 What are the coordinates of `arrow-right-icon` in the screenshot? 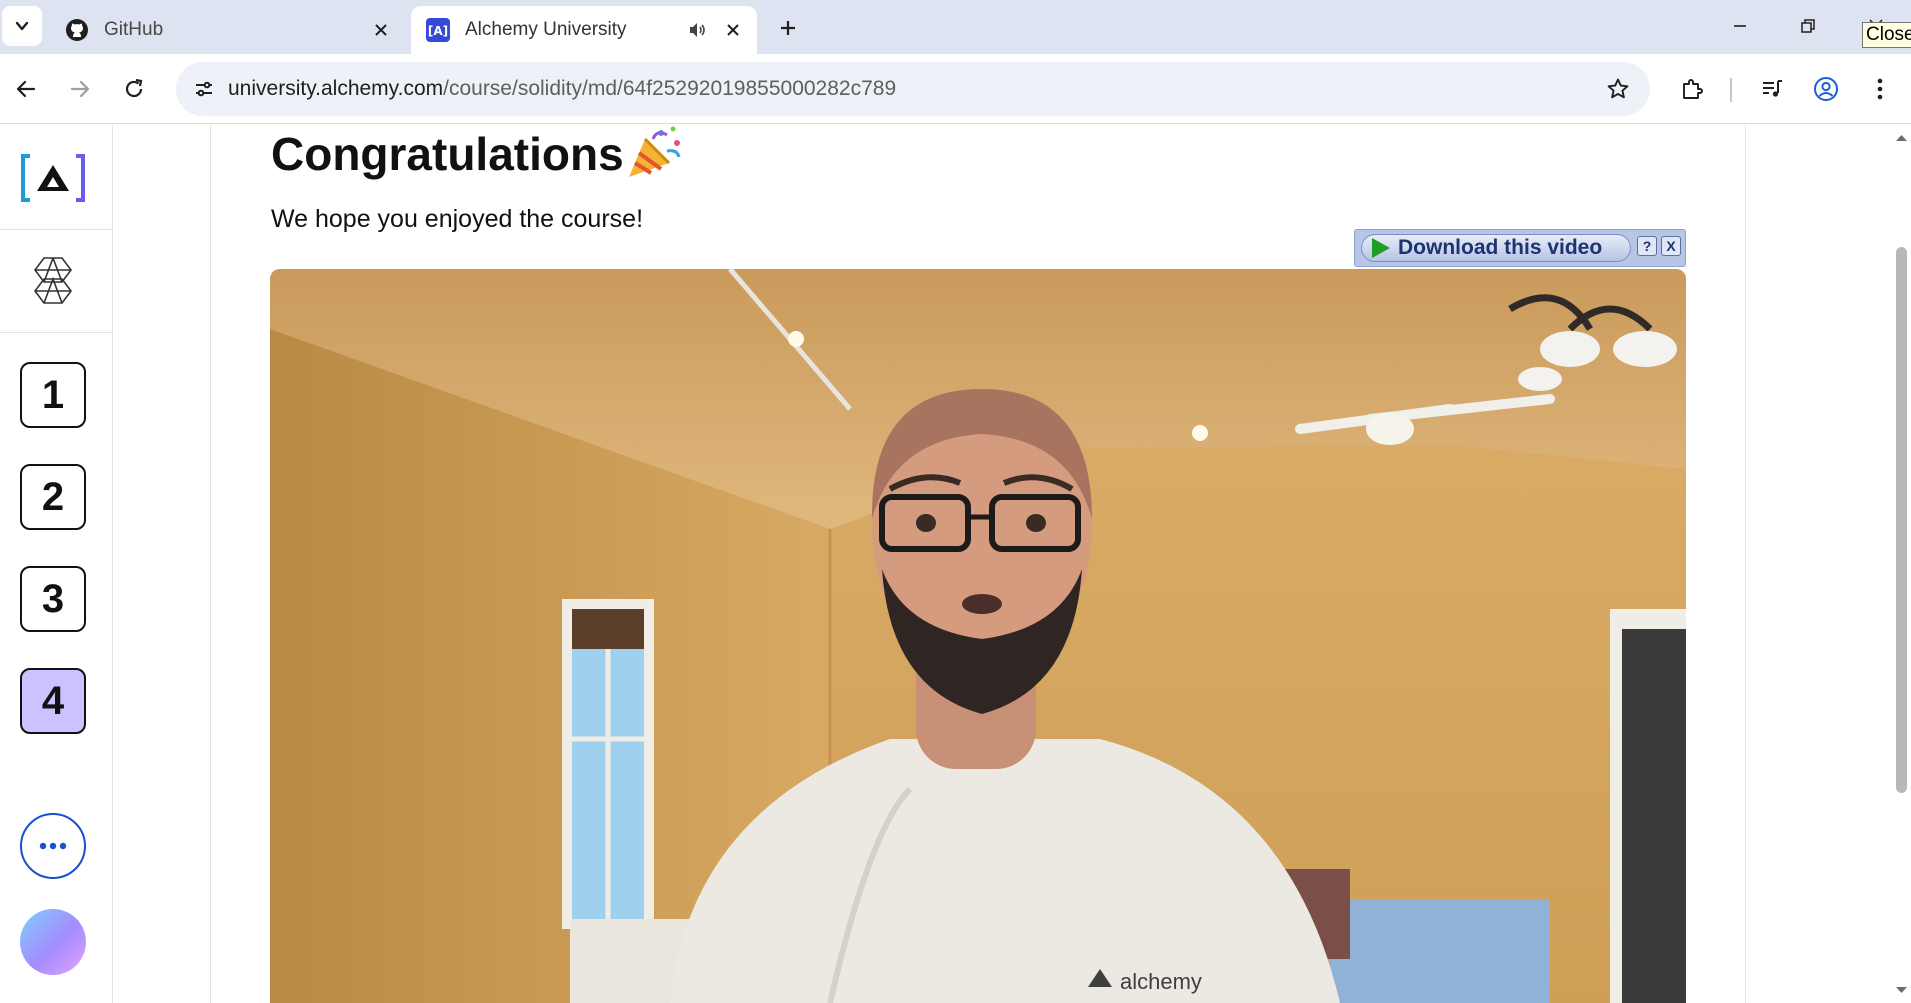 It's located at (80, 89).